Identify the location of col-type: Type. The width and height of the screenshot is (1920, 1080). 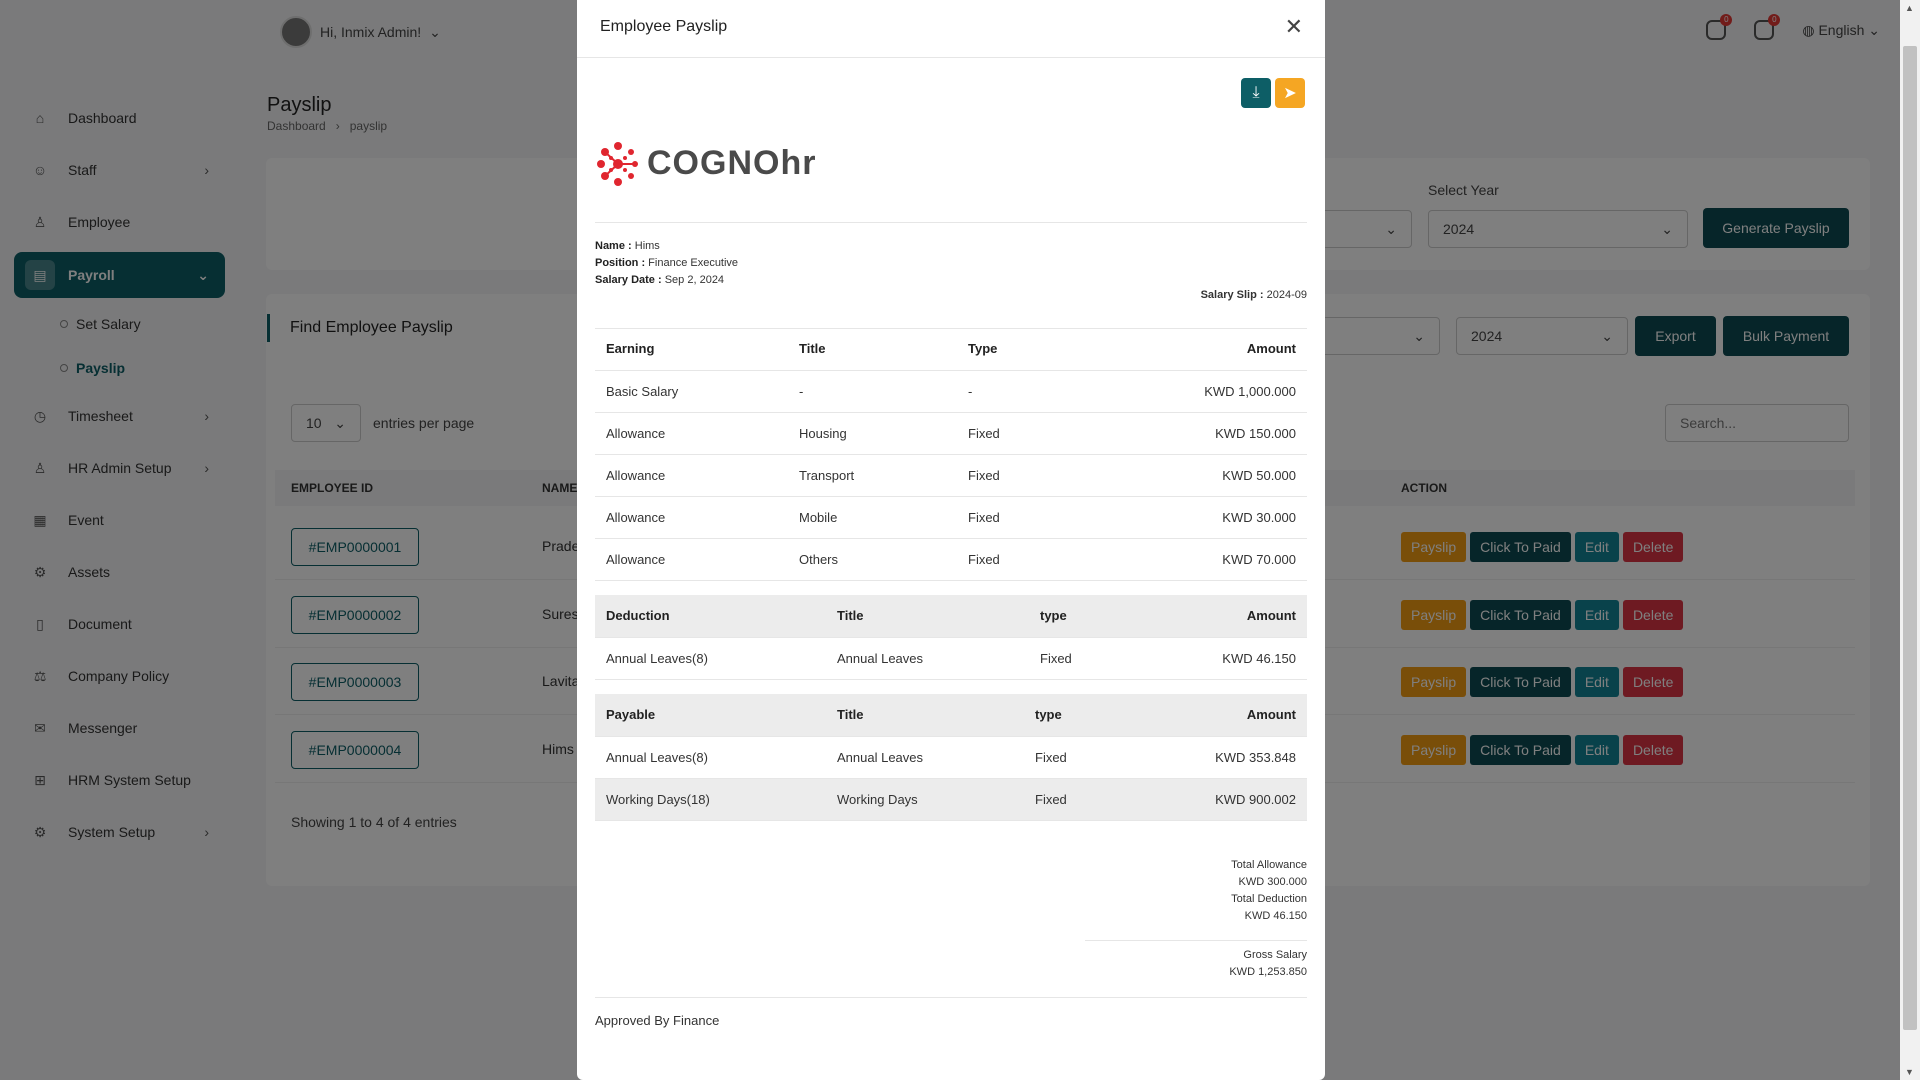
(1042, 349).